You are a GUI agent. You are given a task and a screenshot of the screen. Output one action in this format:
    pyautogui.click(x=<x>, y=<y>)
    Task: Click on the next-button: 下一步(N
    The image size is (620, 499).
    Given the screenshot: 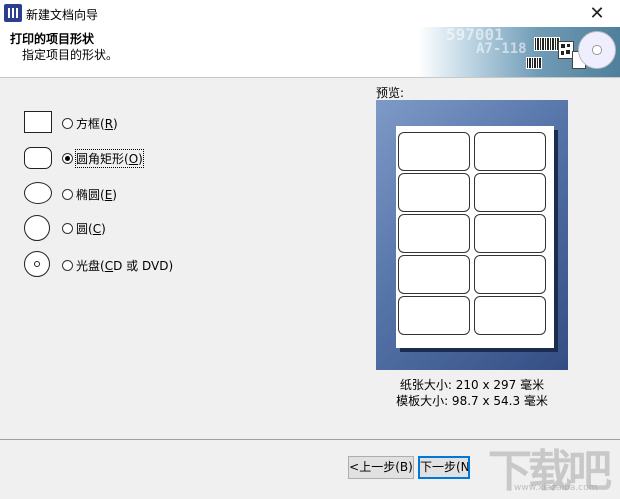 What is the action you would take?
    pyautogui.click(x=444, y=467)
    